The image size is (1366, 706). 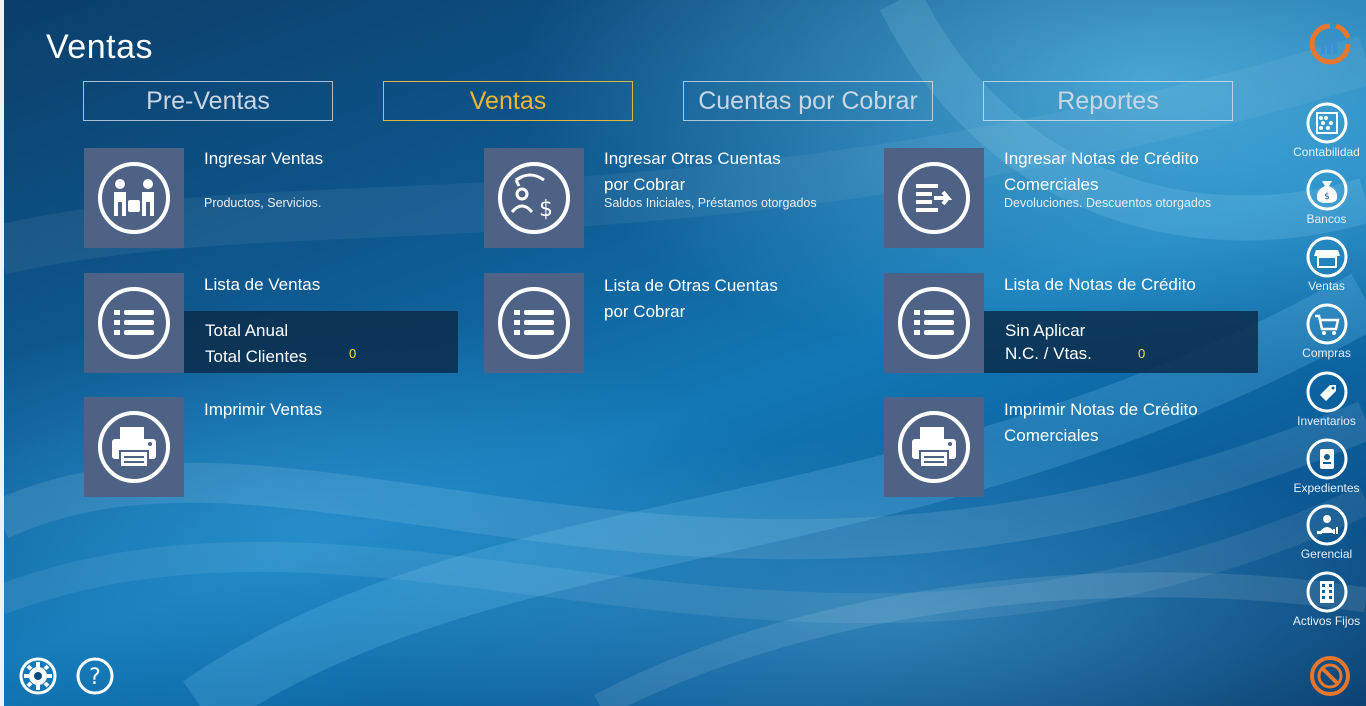 I want to click on lista-notas-credito-stats: Sin Aplicar N.C. / Vtas. 0, so click(x=1121, y=342).